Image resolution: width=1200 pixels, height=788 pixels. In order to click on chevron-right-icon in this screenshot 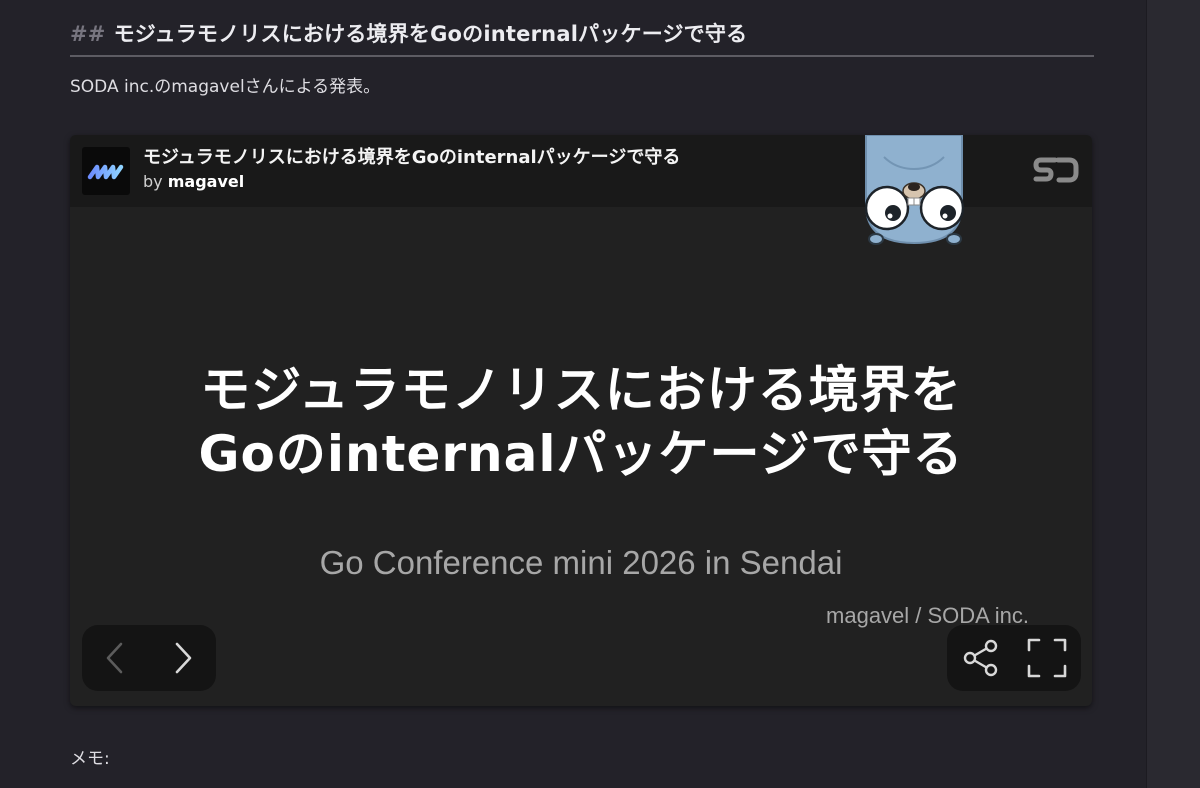, I will do `click(183, 658)`.